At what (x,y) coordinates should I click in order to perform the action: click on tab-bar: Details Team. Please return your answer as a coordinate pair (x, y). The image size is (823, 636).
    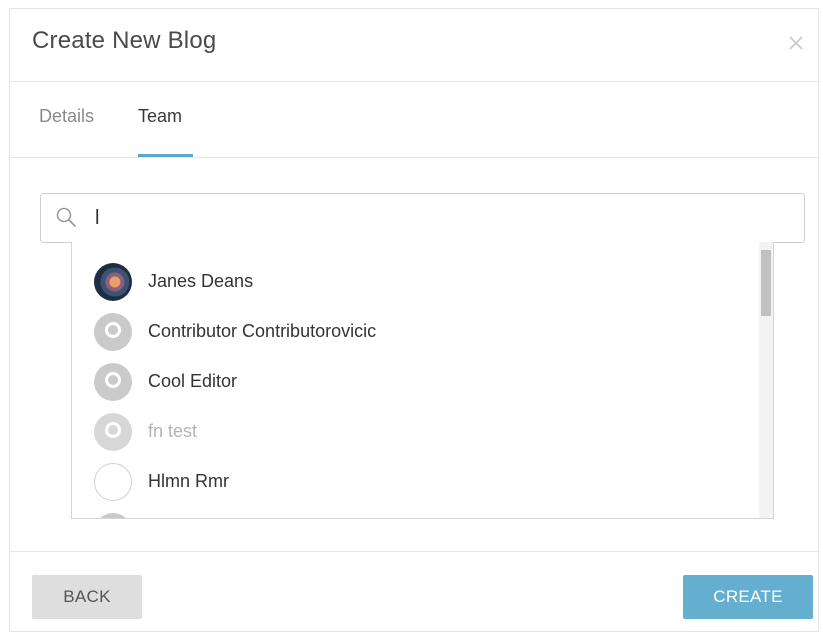
    Looking at the image, I should click on (414, 120).